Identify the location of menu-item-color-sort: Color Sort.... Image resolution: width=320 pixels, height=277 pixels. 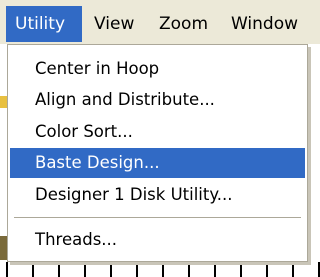
(157, 132).